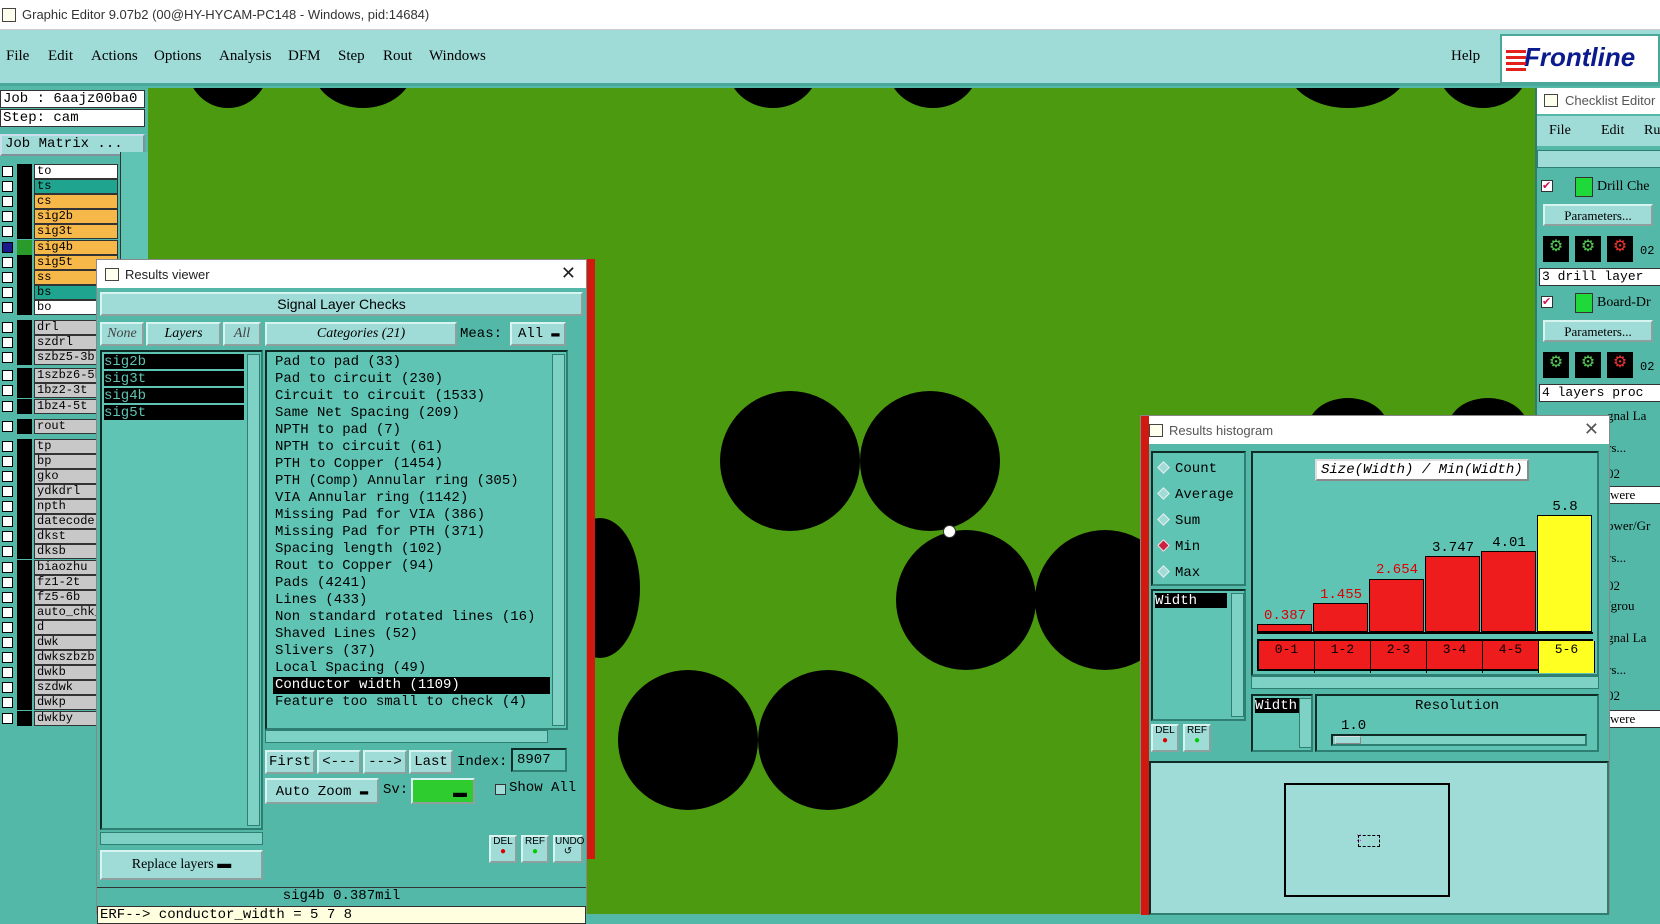  What do you see at coordinates (181, 590) in the screenshot?
I see `layer-results-list: sig2b sig3t sig4b sig5t` at bounding box center [181, 590].